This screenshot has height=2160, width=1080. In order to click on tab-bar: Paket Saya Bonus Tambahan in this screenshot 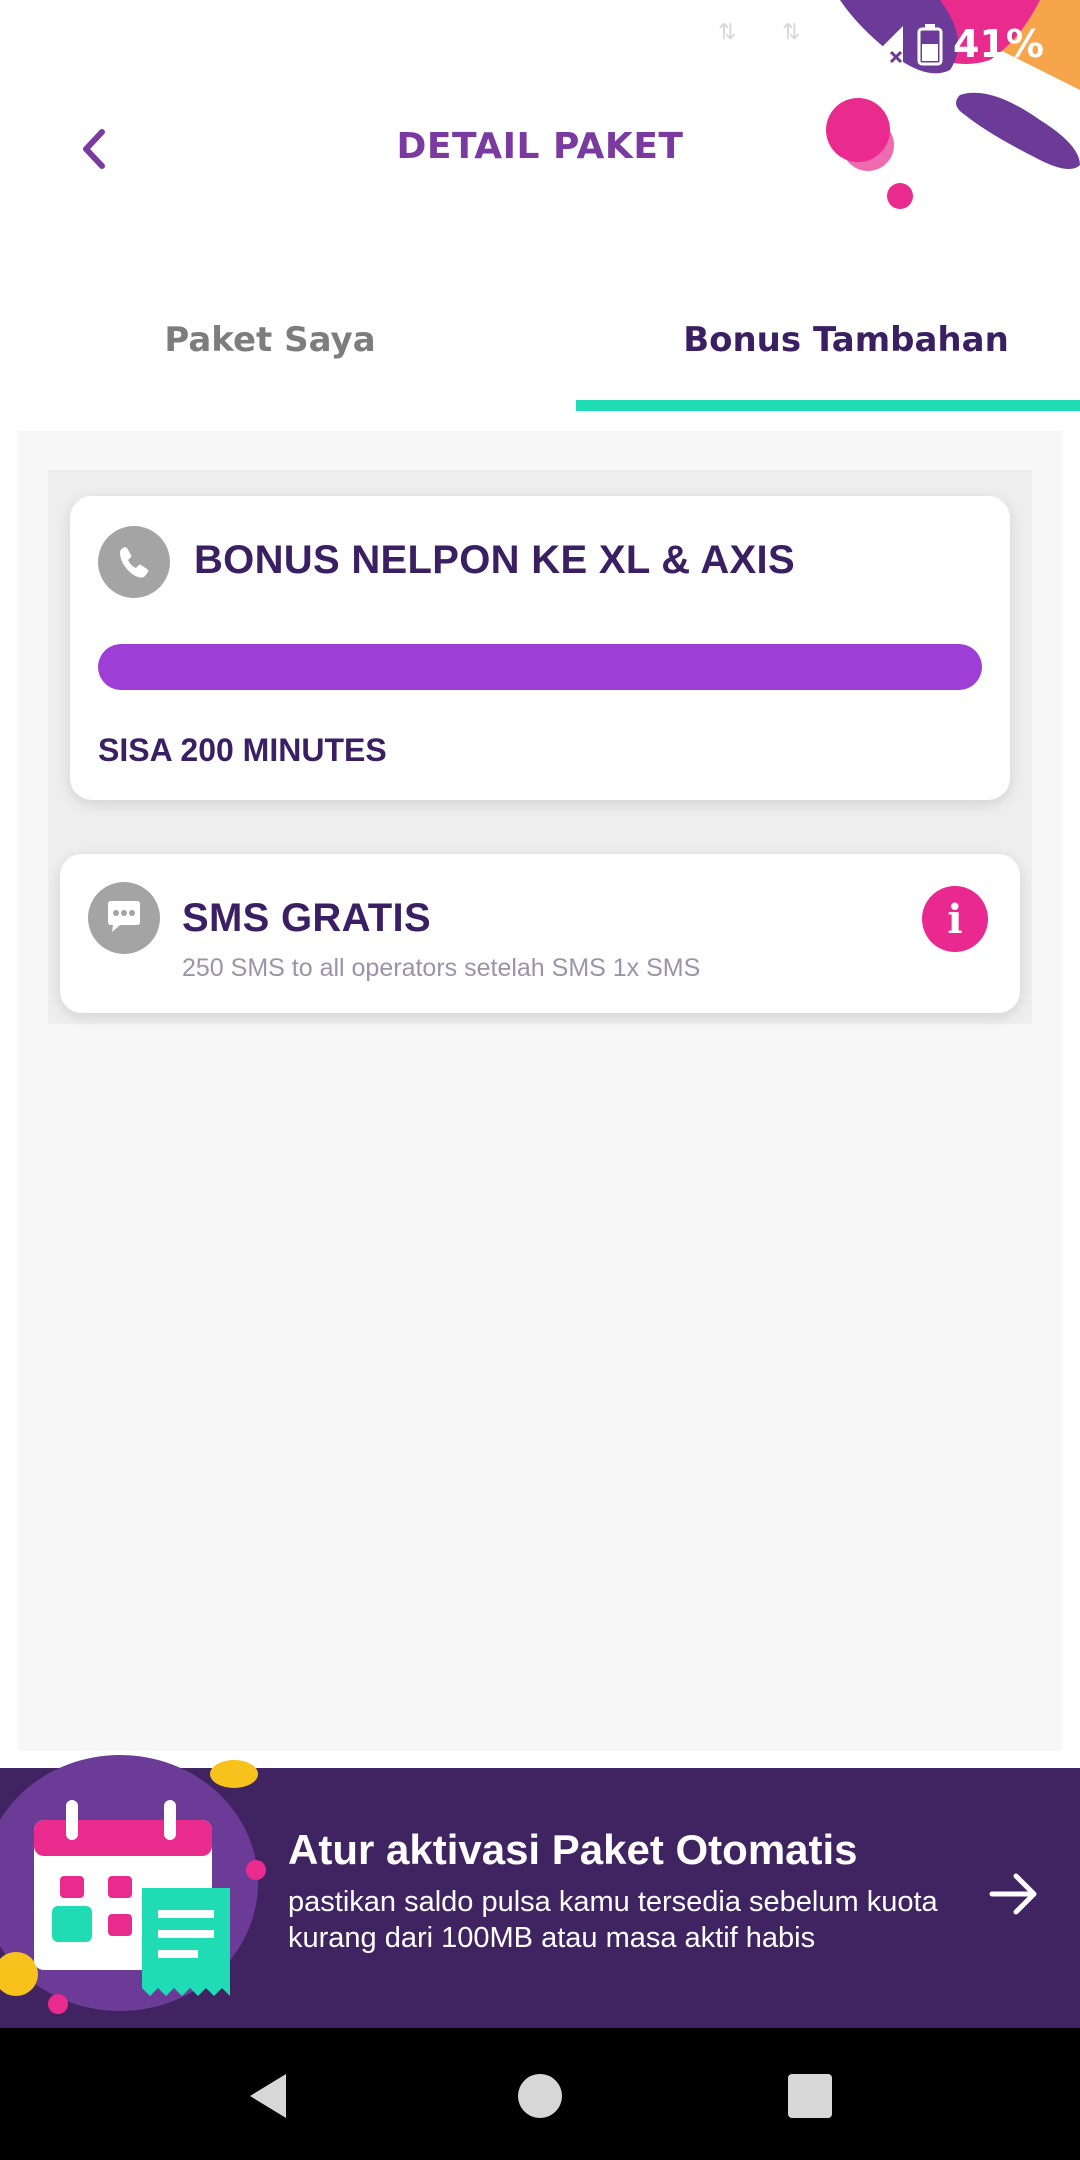, I will do `click(540, 350)`.